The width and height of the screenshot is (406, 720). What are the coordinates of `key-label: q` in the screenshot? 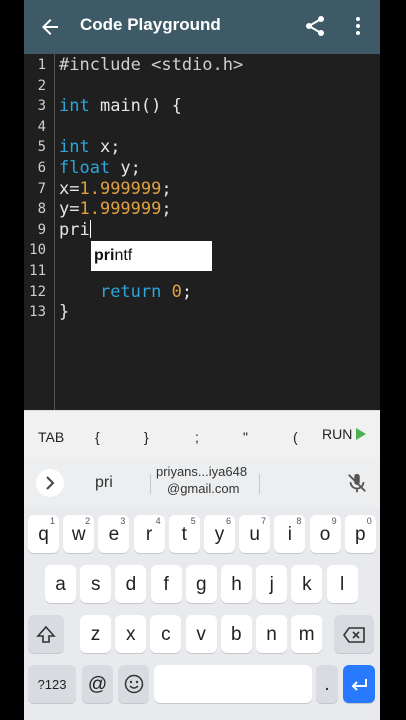 It's located at (43, 534).